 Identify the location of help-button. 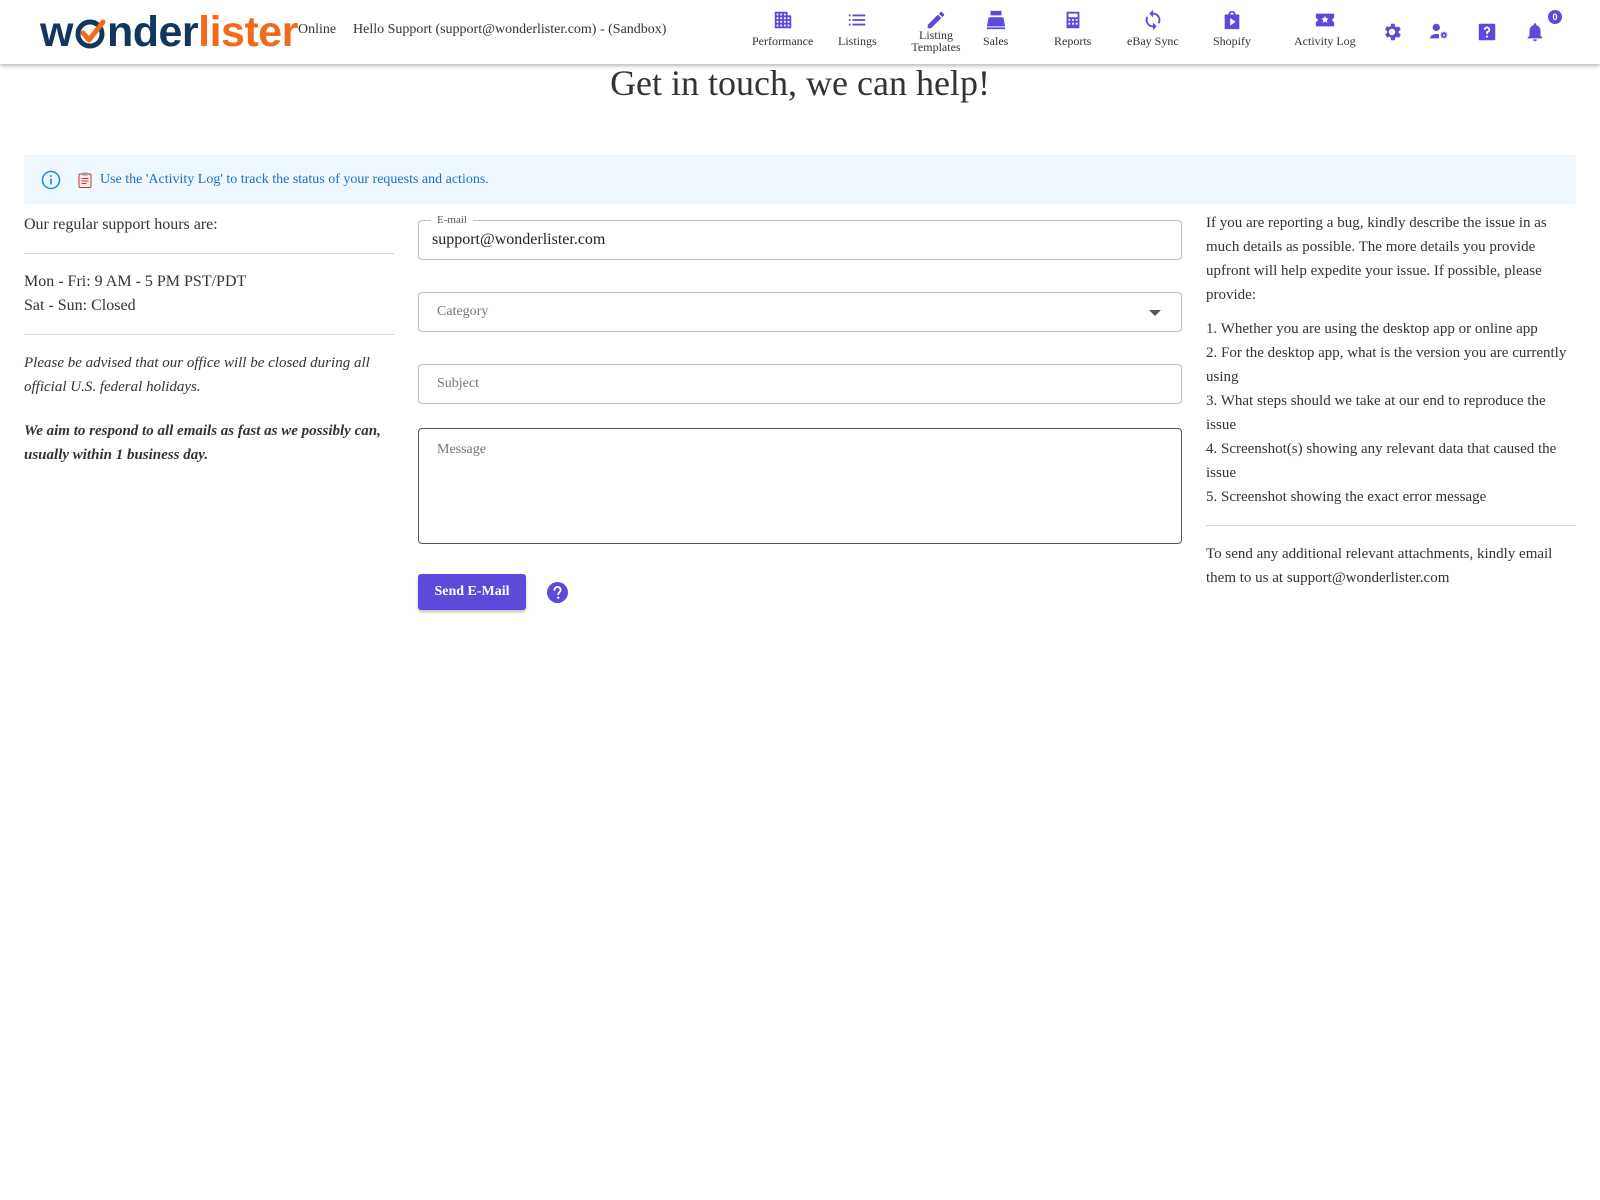
(1487, 32).